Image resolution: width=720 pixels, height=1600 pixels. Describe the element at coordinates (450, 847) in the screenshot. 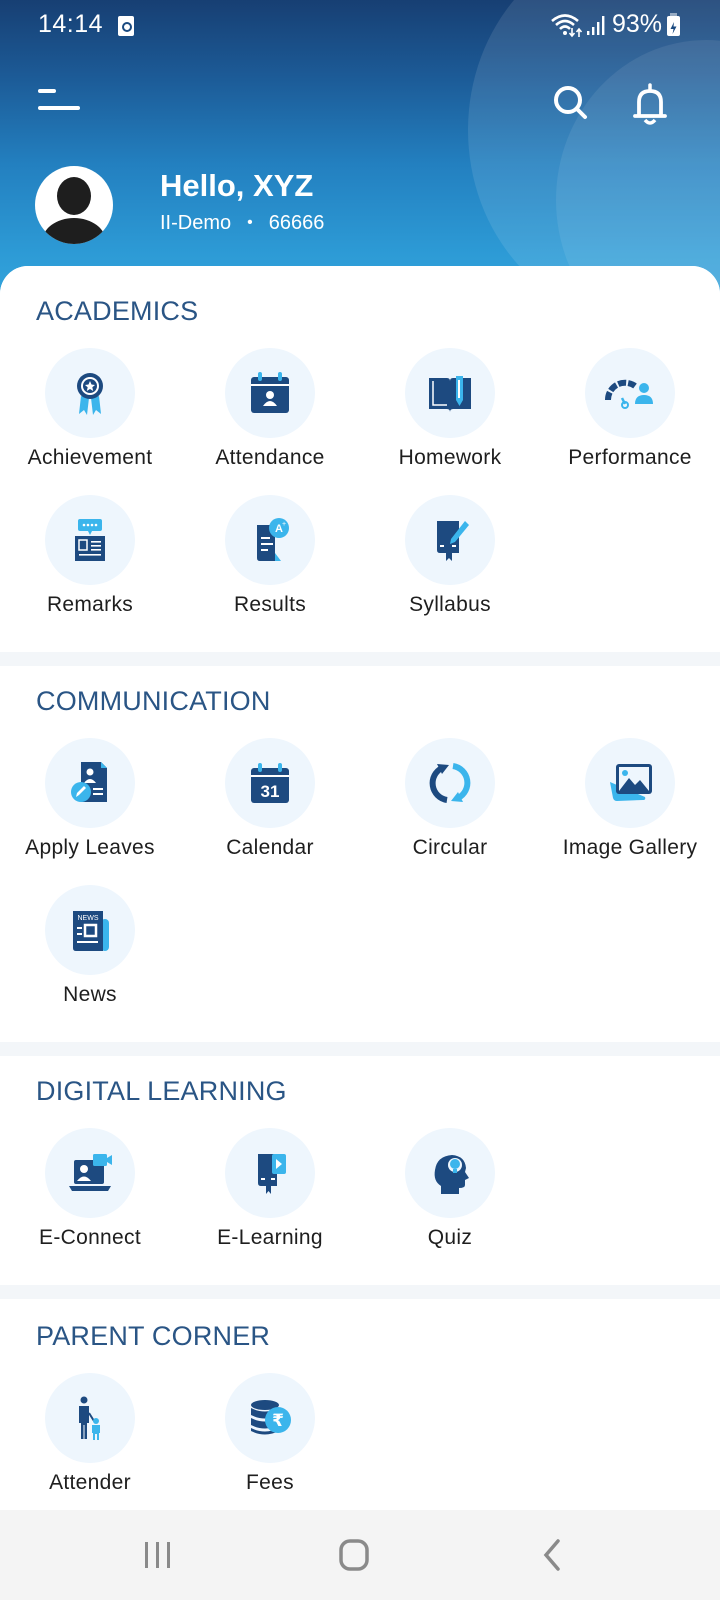

I see `menu-item-label: Circular` at that location.